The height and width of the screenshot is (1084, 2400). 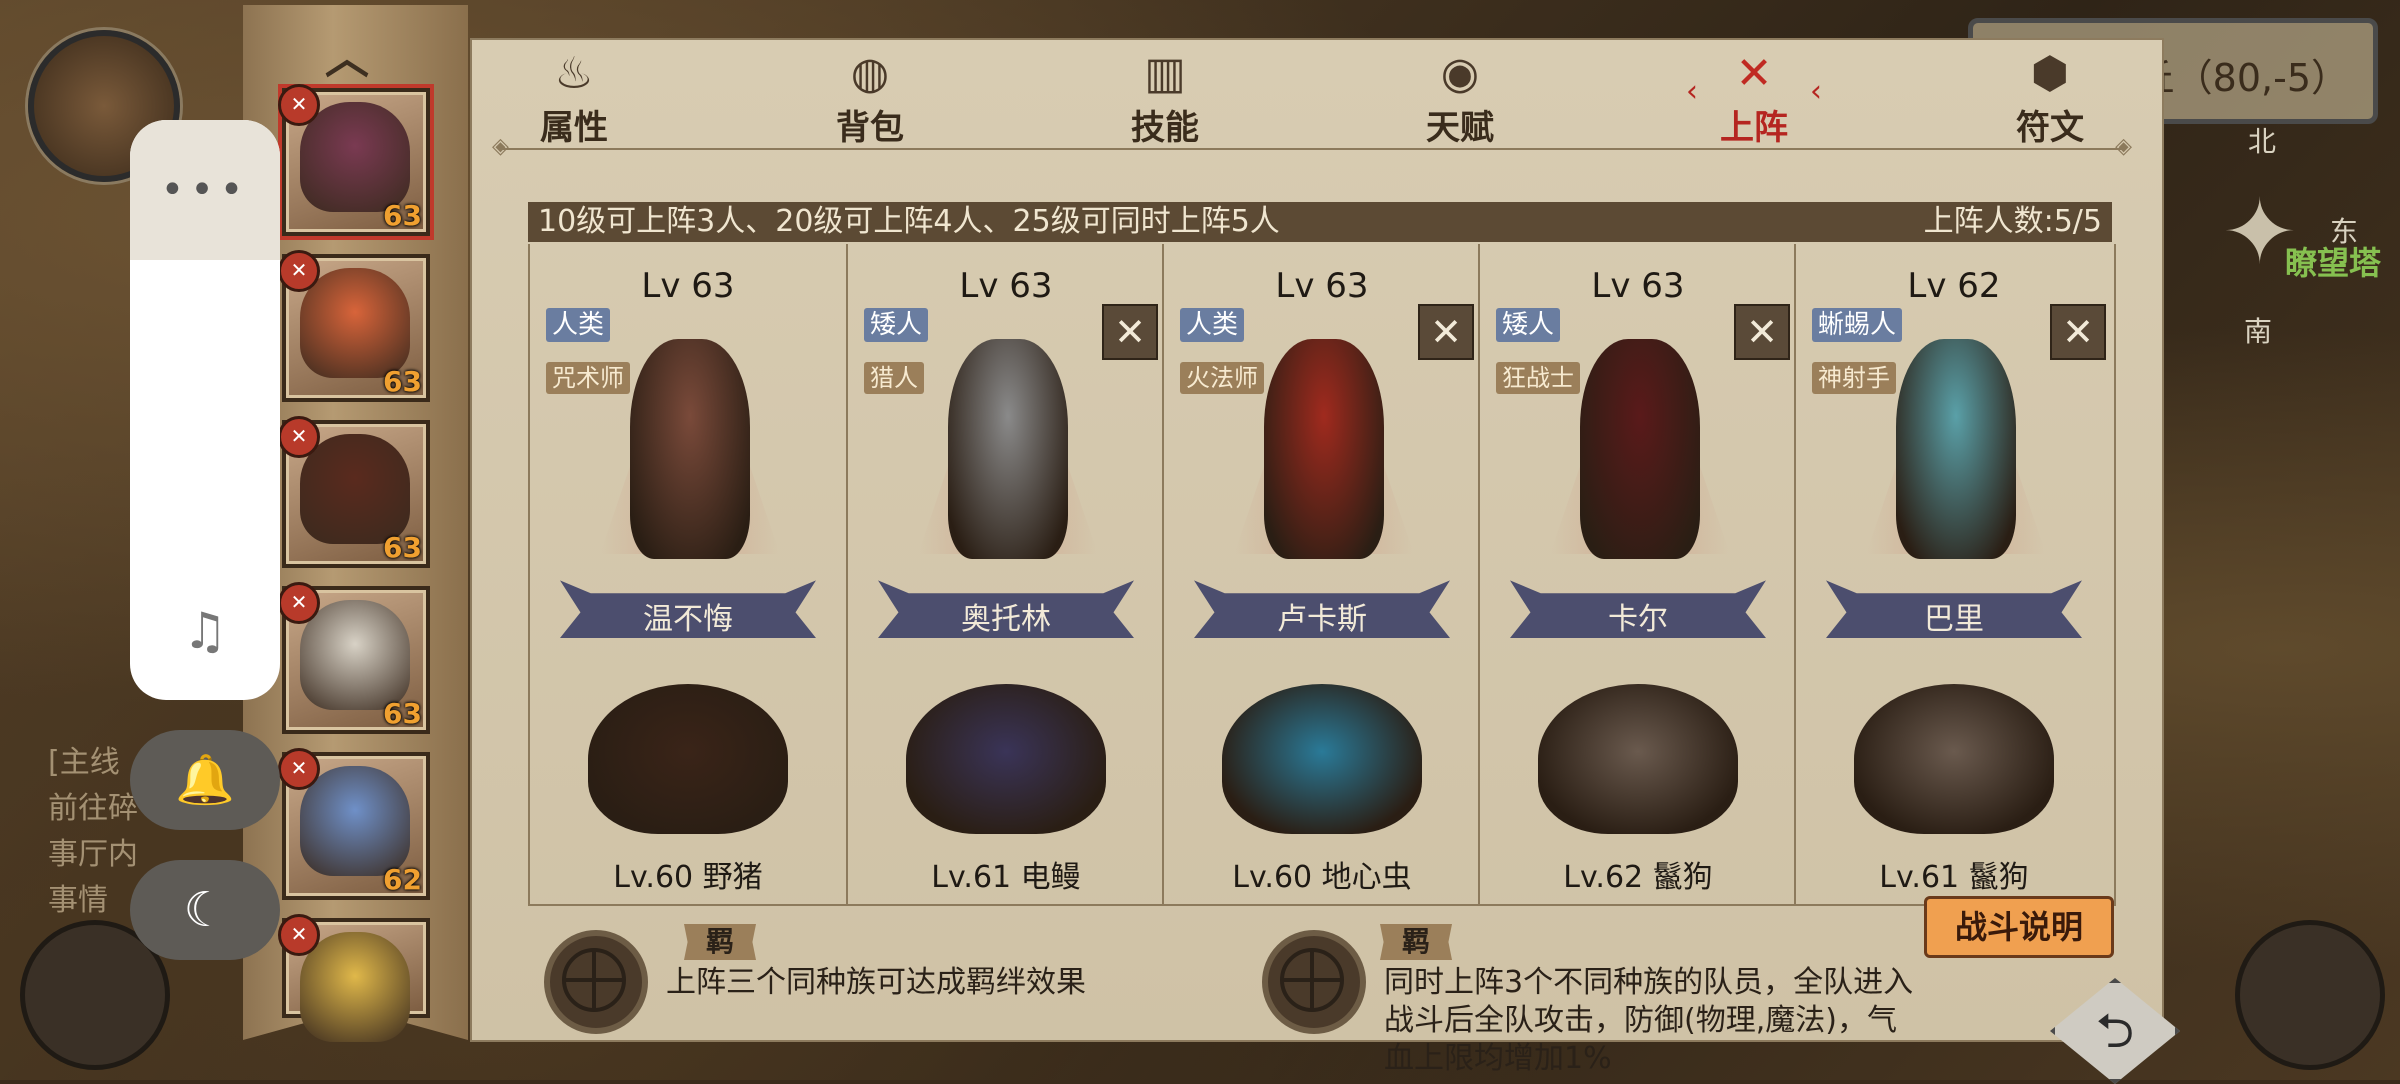 I want to click on lineup-slot: Lv 63 人类火法师卢卡斯 Lv.60 地心虫 ✕, so click(x=1321, y=574).